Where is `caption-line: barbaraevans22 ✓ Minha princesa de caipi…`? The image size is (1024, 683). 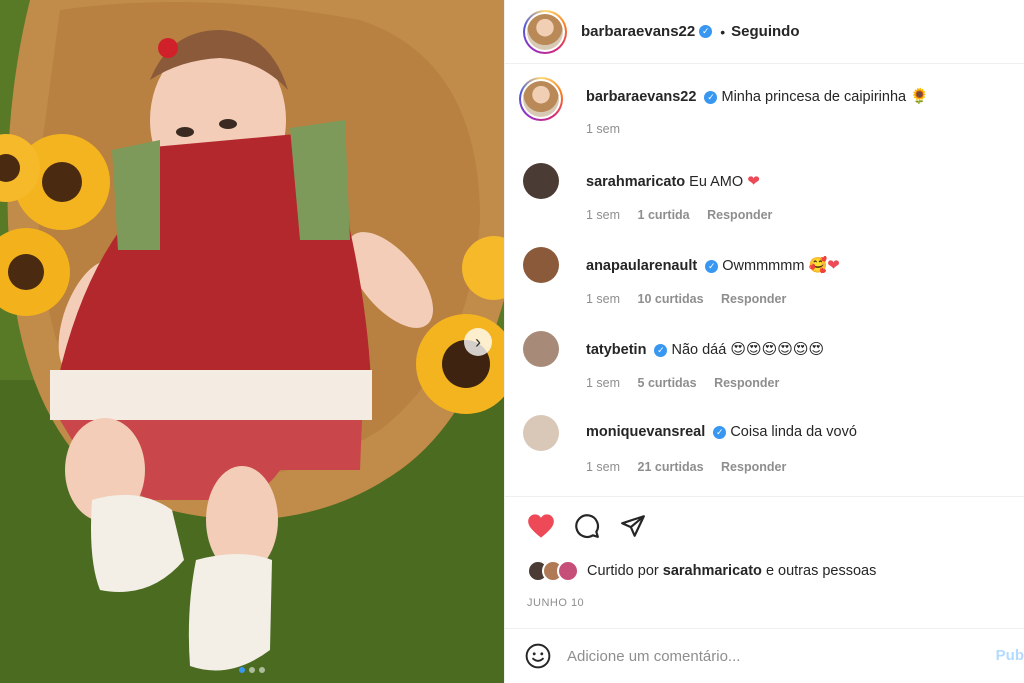 caption-line: barbaraevans22 ✓ Minha princesa de caipi… is located at coordinates (757, 96).